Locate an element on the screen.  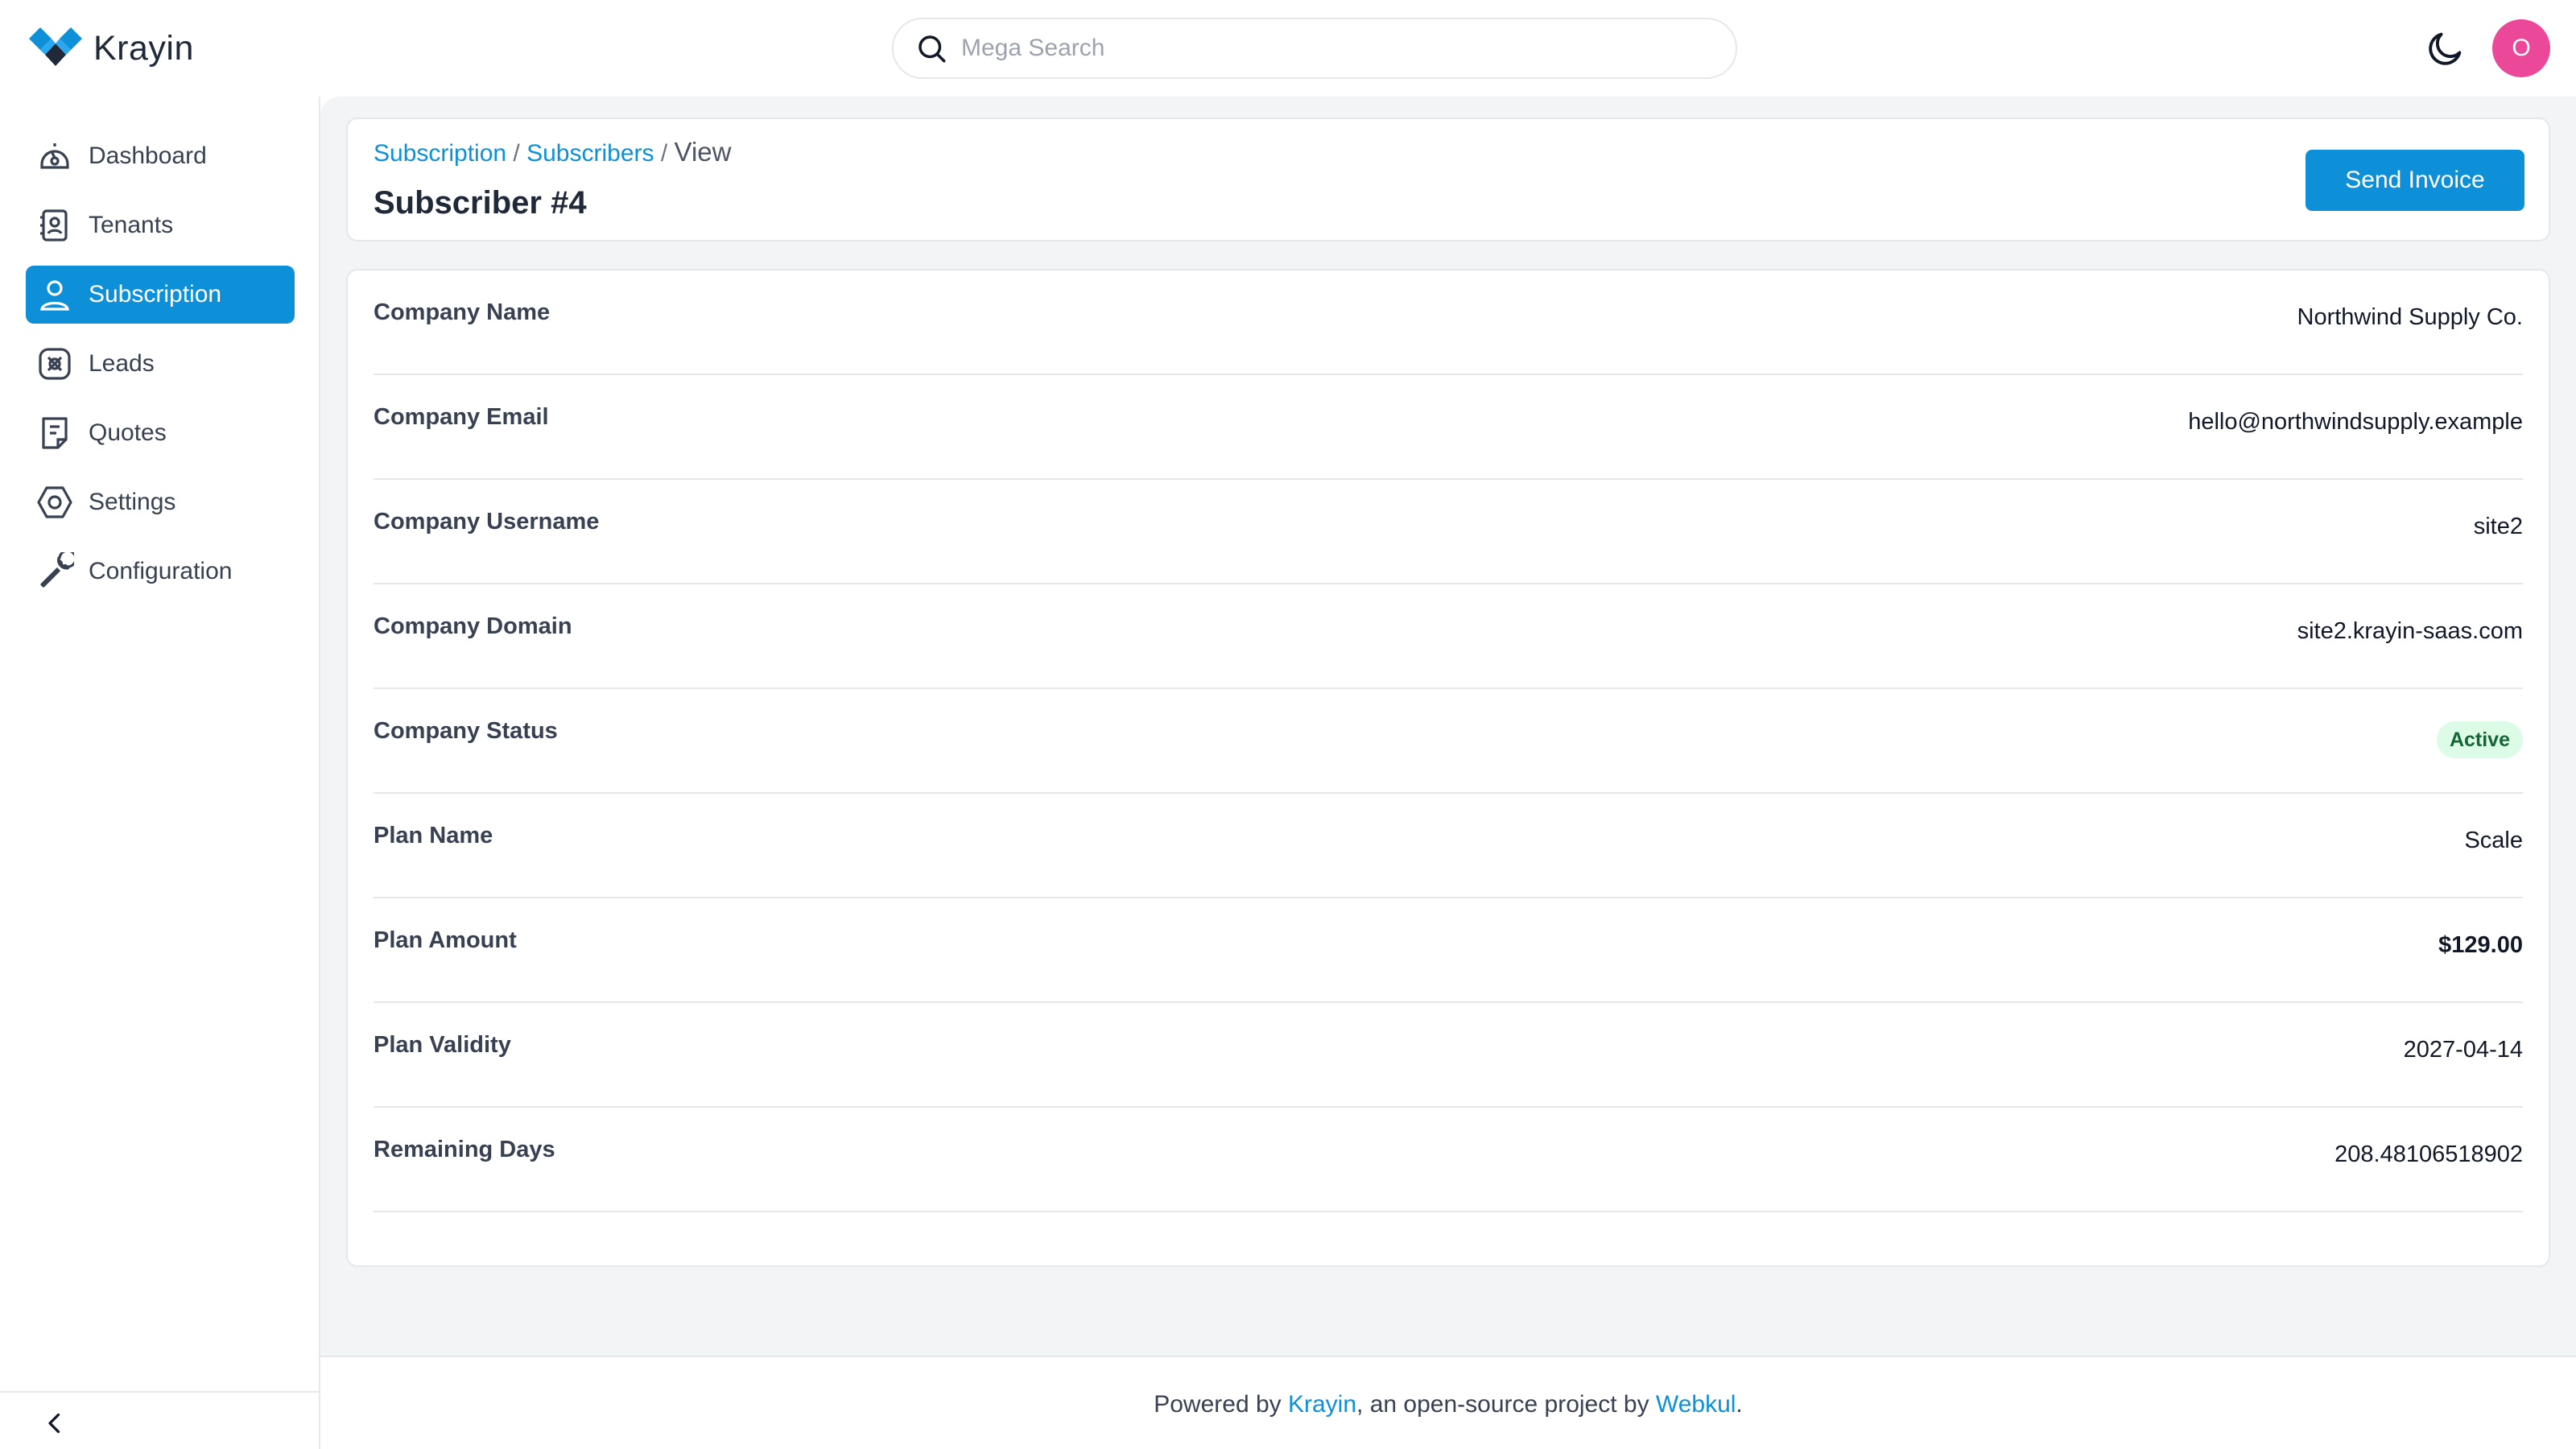
detail-row-company-name: Company Name Northwind Supply Co. is located at coordinates (1448, 322).